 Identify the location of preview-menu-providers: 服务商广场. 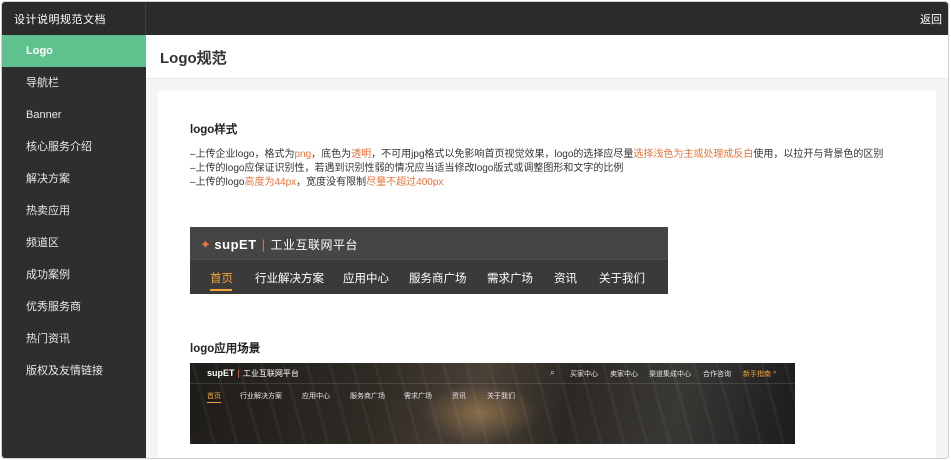
(438, 278).